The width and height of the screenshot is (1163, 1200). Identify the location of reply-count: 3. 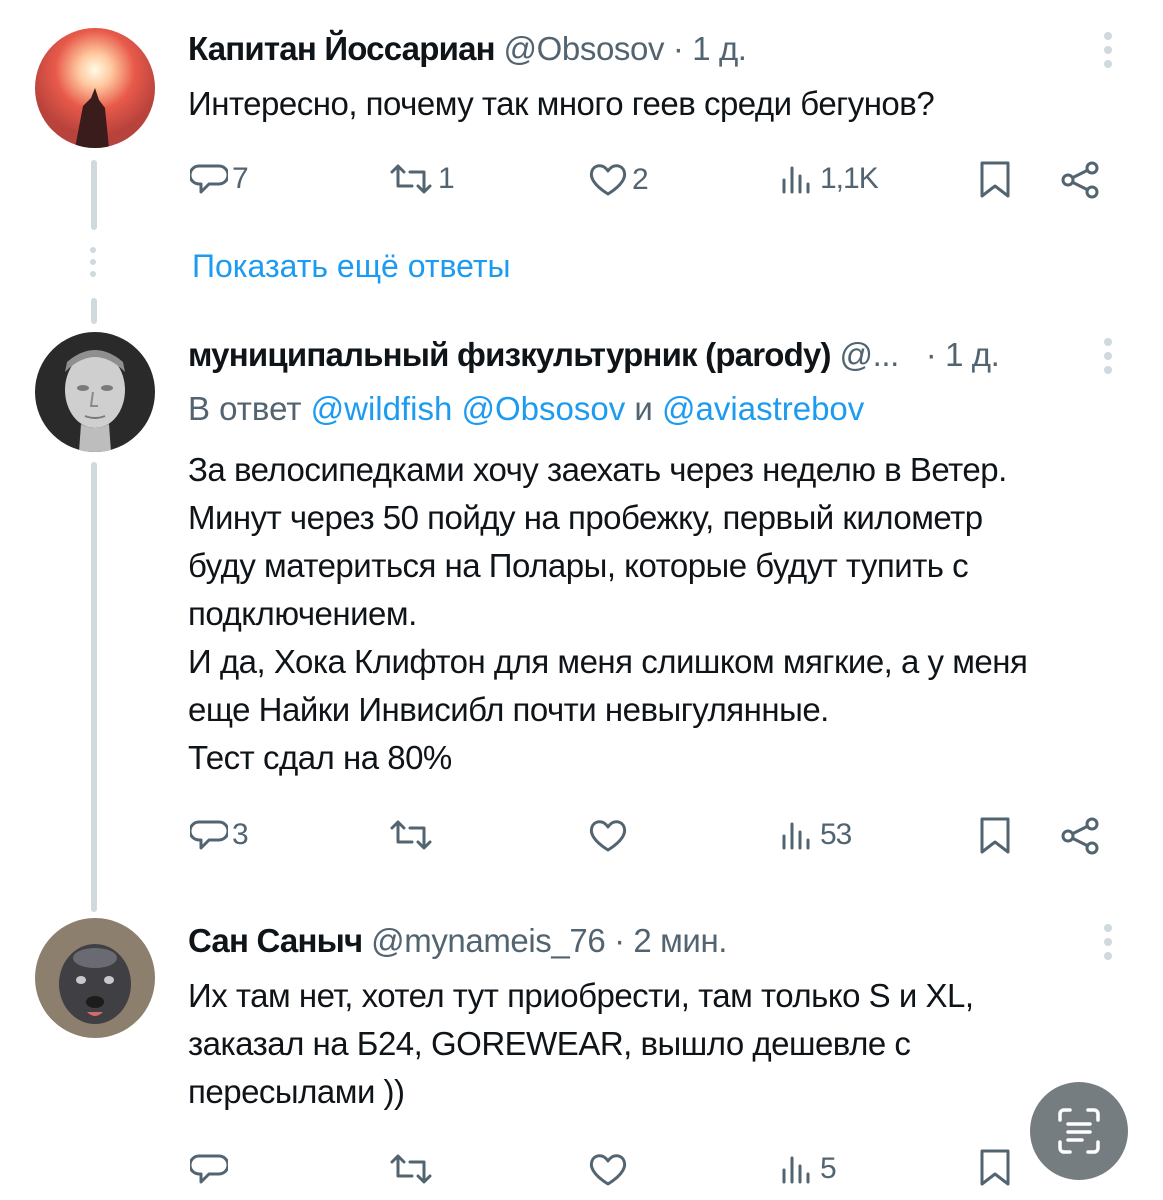
(240, 834).